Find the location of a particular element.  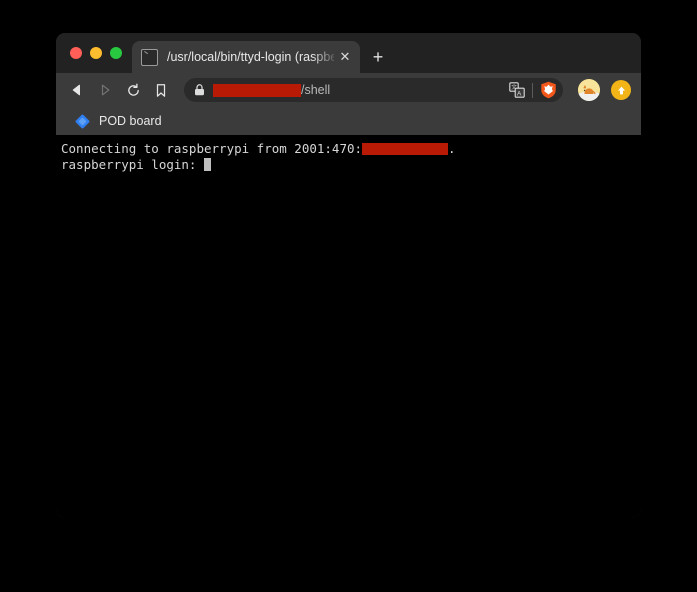

close-icon: ✕ is located at coordinates (345, 57).